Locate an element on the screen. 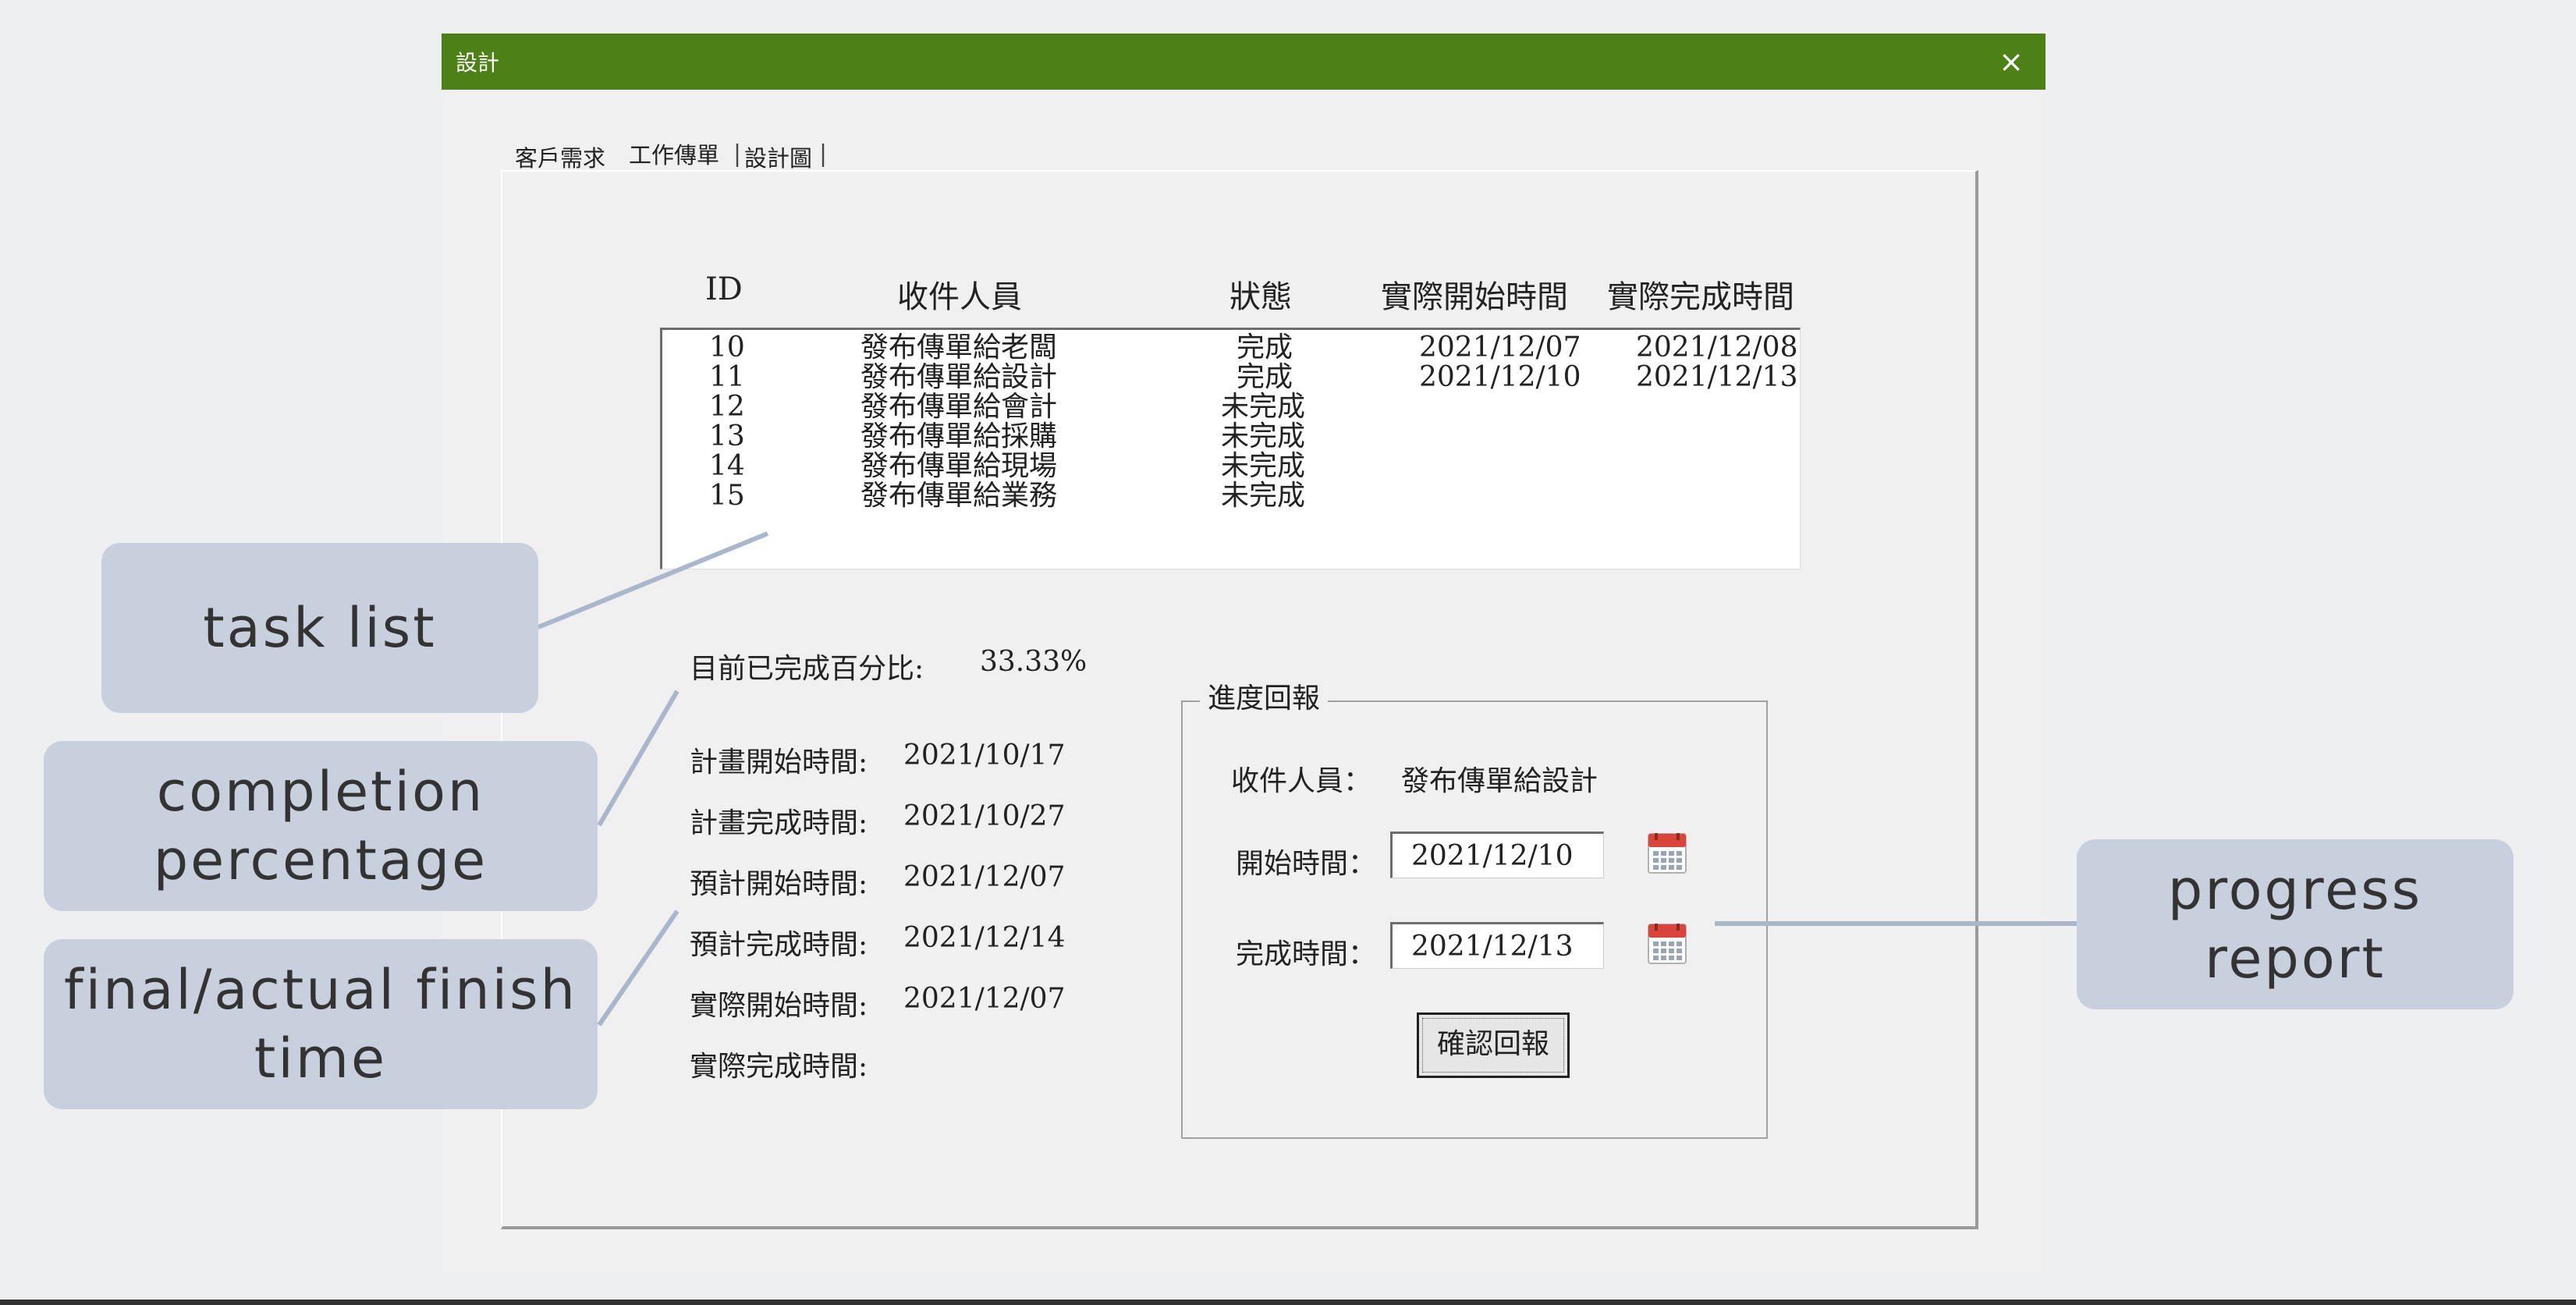  table-row: 15 發布傳單給業務 未完成 is located at coordinates (1231, 496).